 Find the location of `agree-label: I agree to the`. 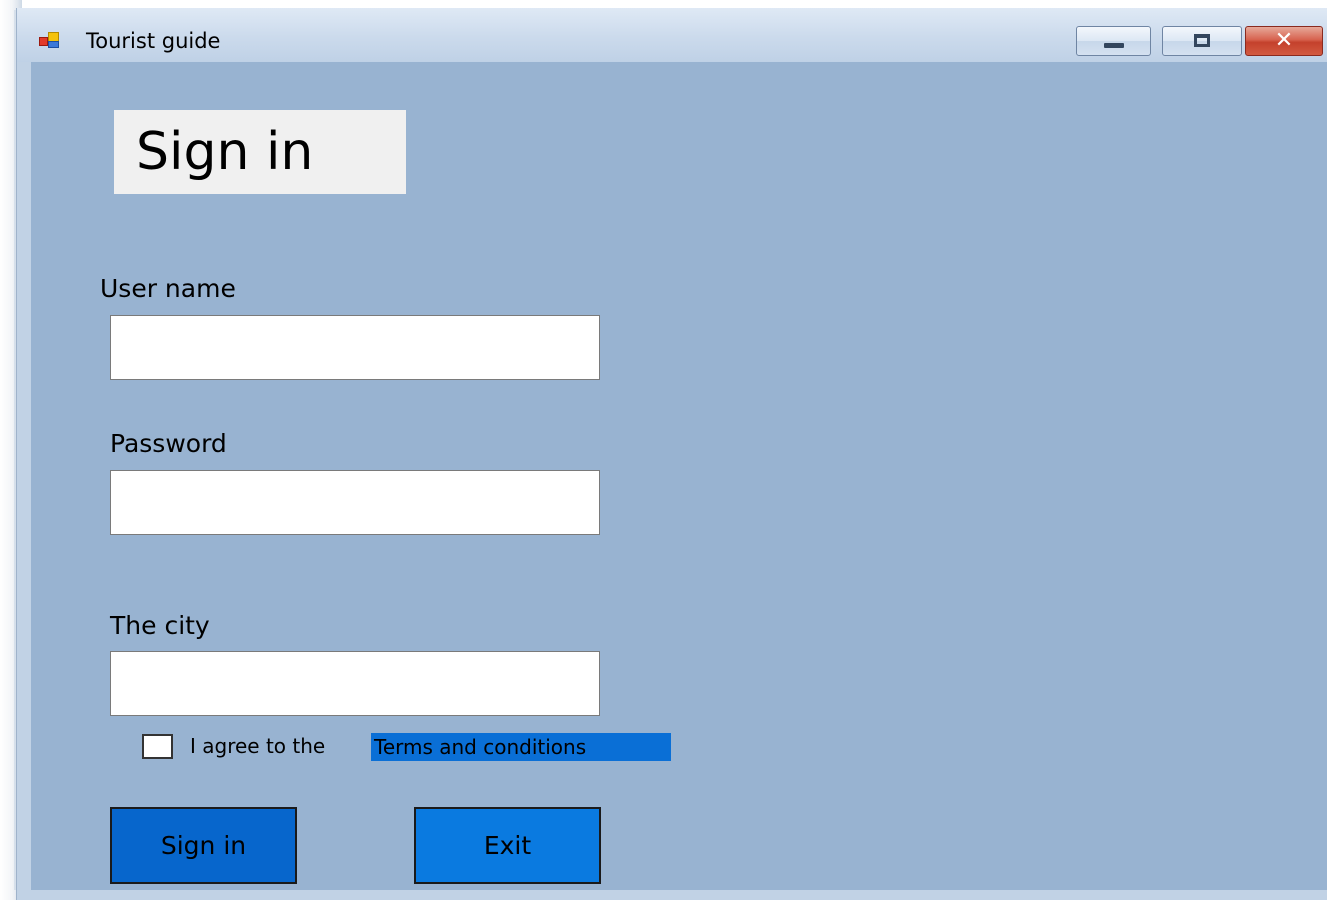

agree-label: I agree to the is located at coordinates (258, 746).